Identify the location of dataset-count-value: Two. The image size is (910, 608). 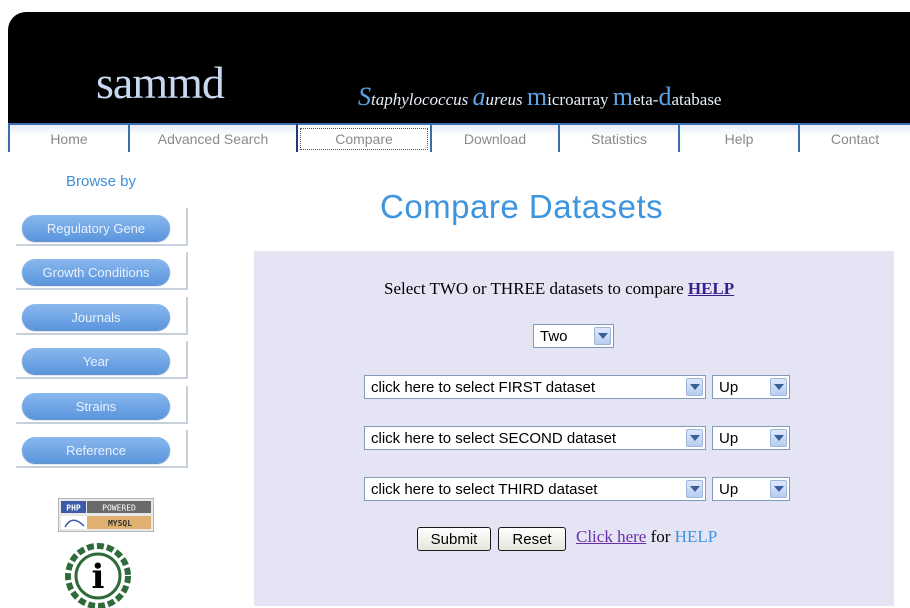
(554, 336).